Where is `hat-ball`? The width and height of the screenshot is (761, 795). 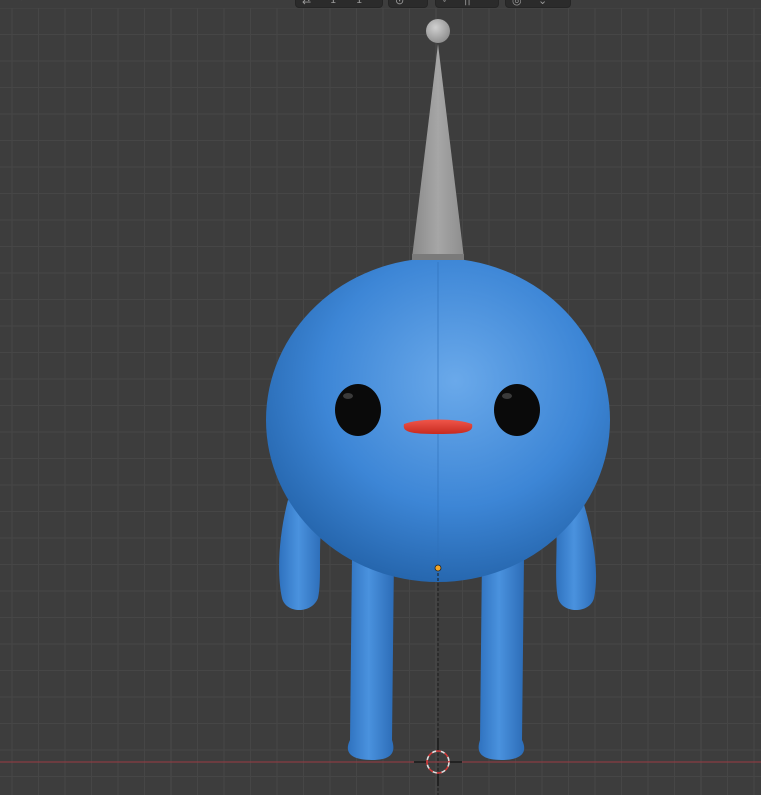 hat-ball is located at coordinates (438, 31).